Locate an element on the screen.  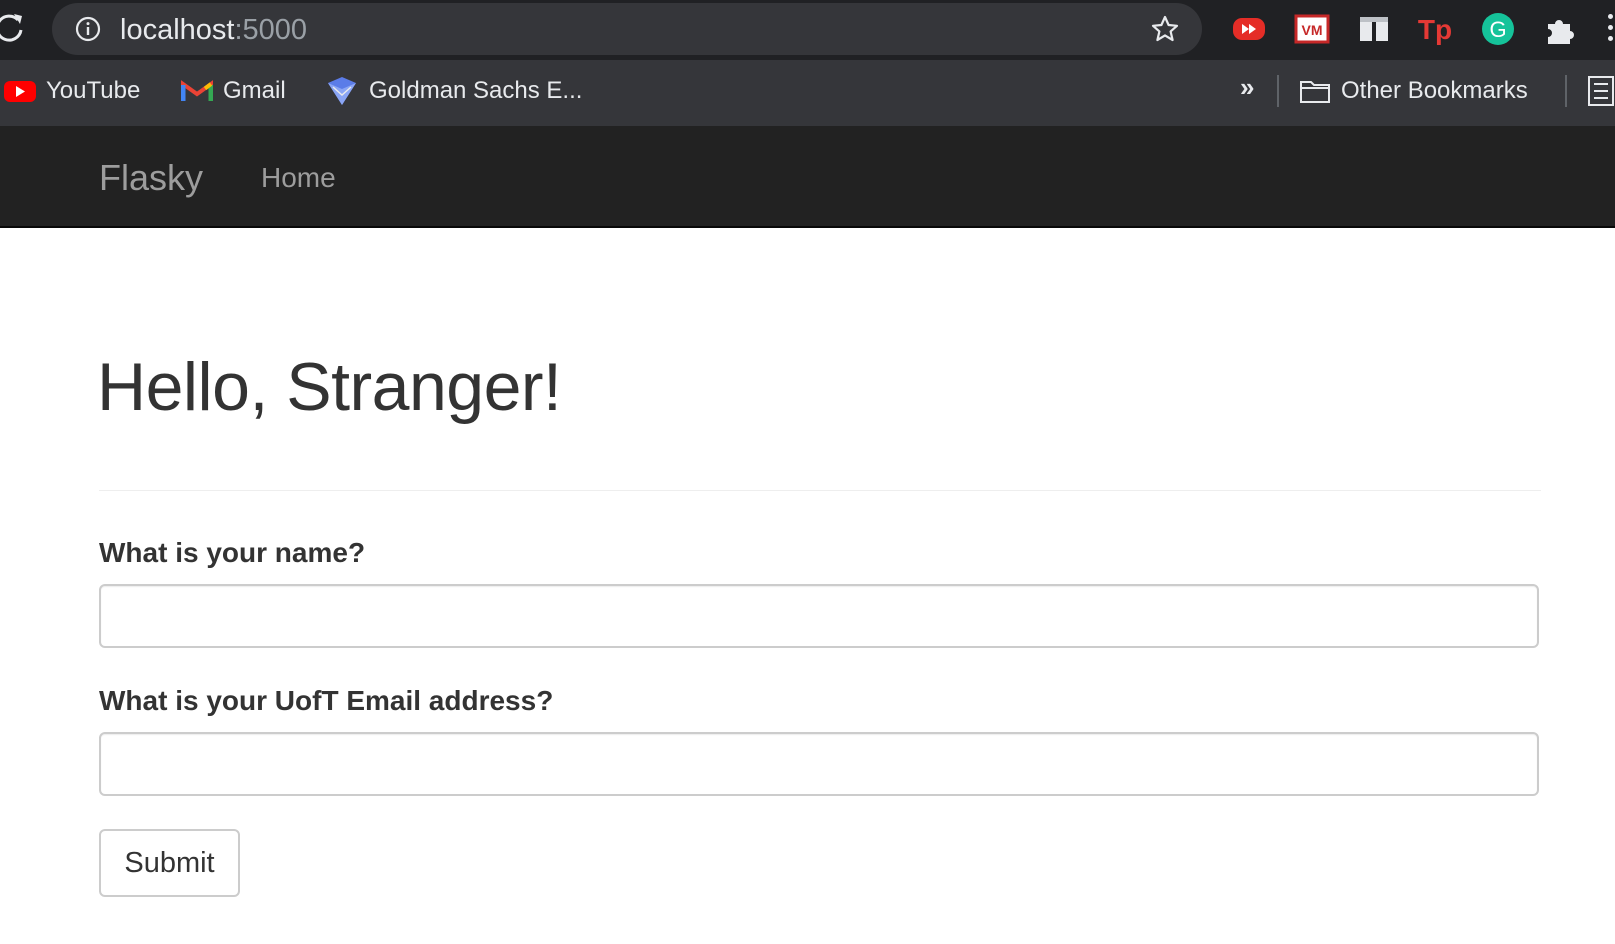
email-input is located at coordinates (819, 764).